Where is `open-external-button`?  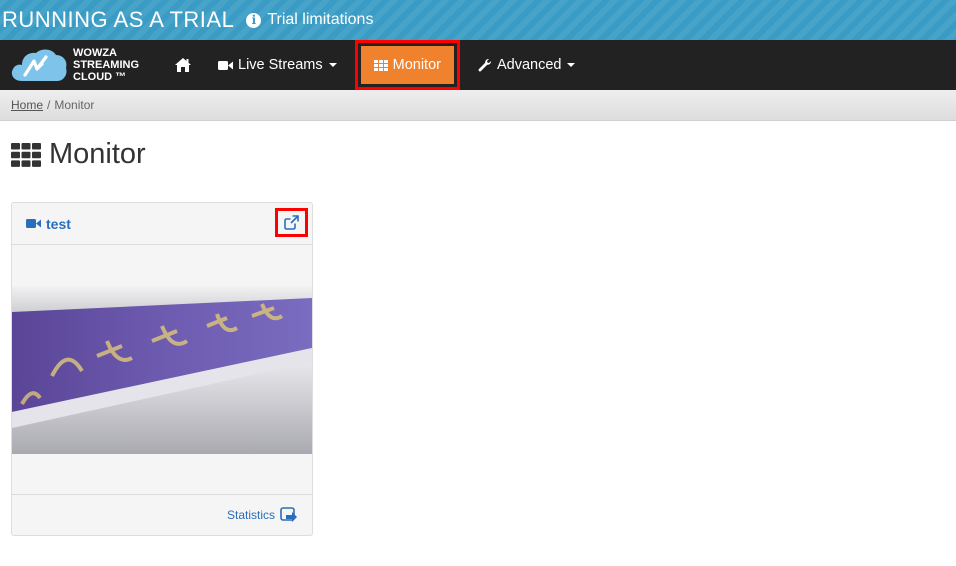 open-external-button is located at coordinates (291, 222).